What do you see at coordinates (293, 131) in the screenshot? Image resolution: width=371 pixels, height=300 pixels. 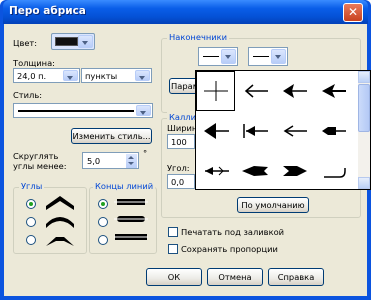 I see `arrow-left-open-icon` at bounding box center [293, 131].